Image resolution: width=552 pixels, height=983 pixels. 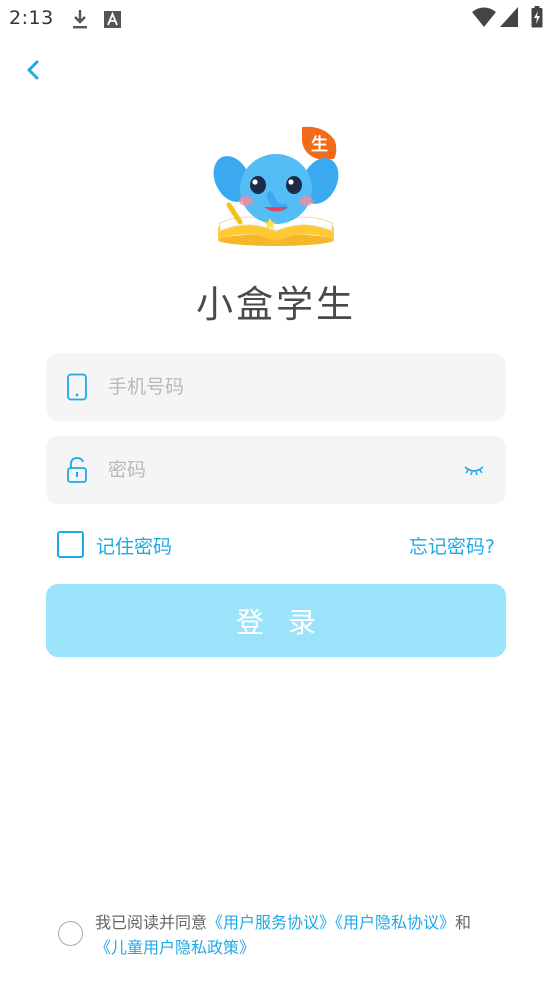 I want to click on agreement-prefix: 我已阅读并同意, so click(x=151, y=922).